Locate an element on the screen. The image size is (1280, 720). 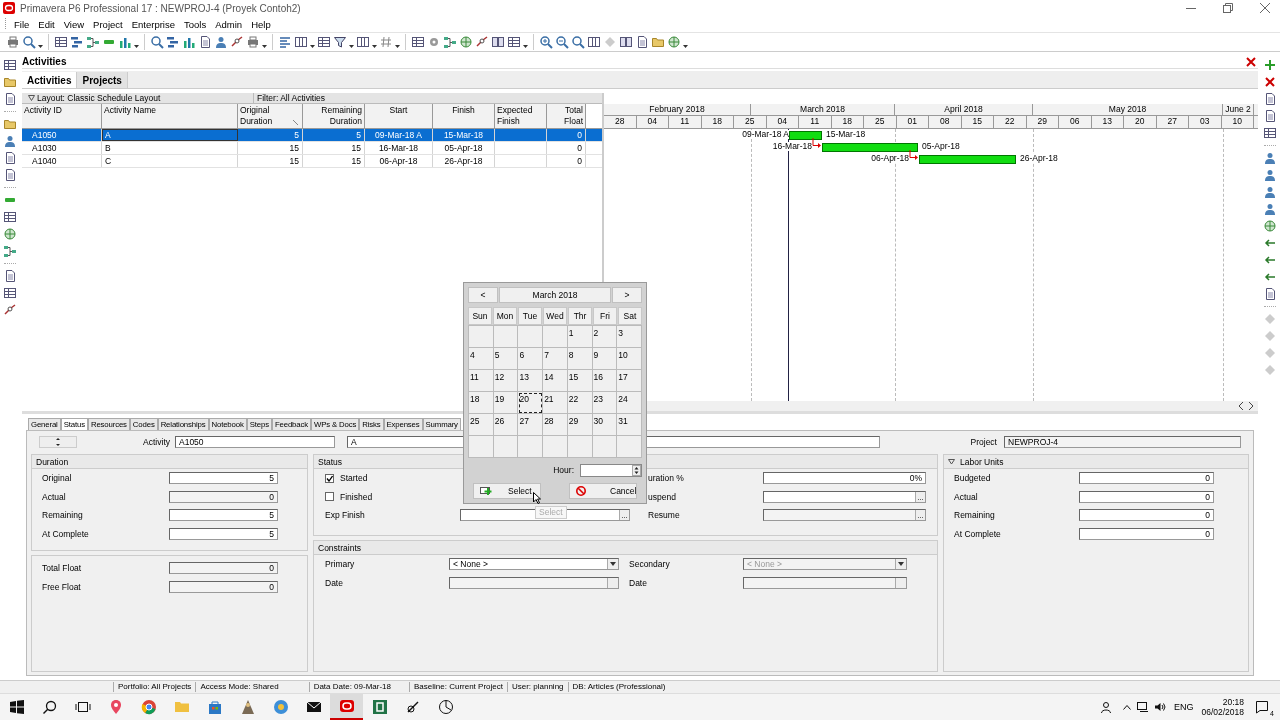
input-field: A1050 is located at coordinates (255, 441).